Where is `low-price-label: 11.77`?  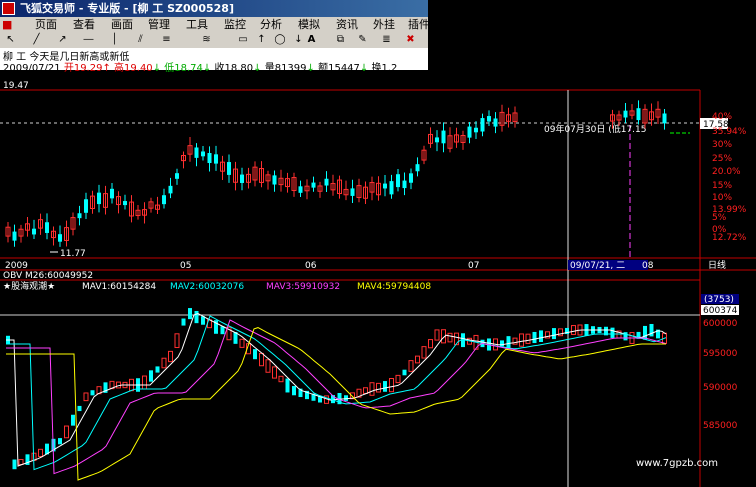
low-price-label: 11.77 is located at coordinates (73, 254).